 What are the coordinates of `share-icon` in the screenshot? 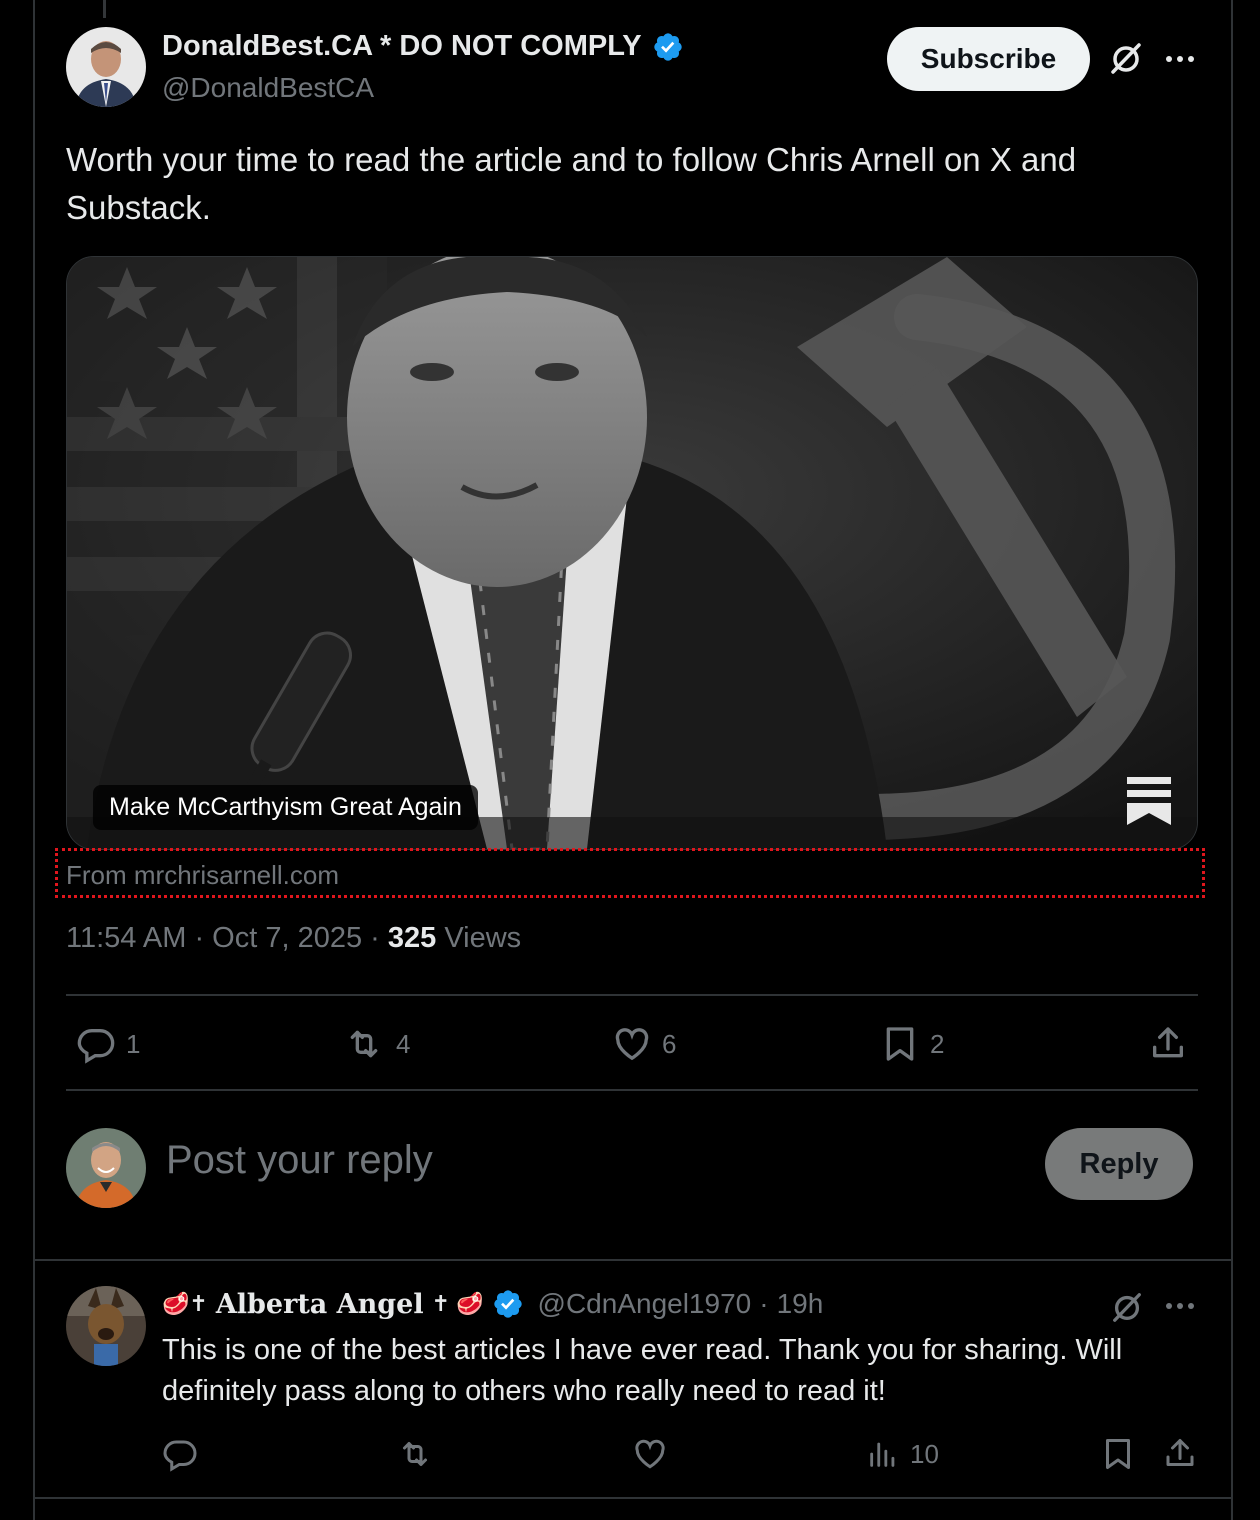 It's located at (1168, 1042).